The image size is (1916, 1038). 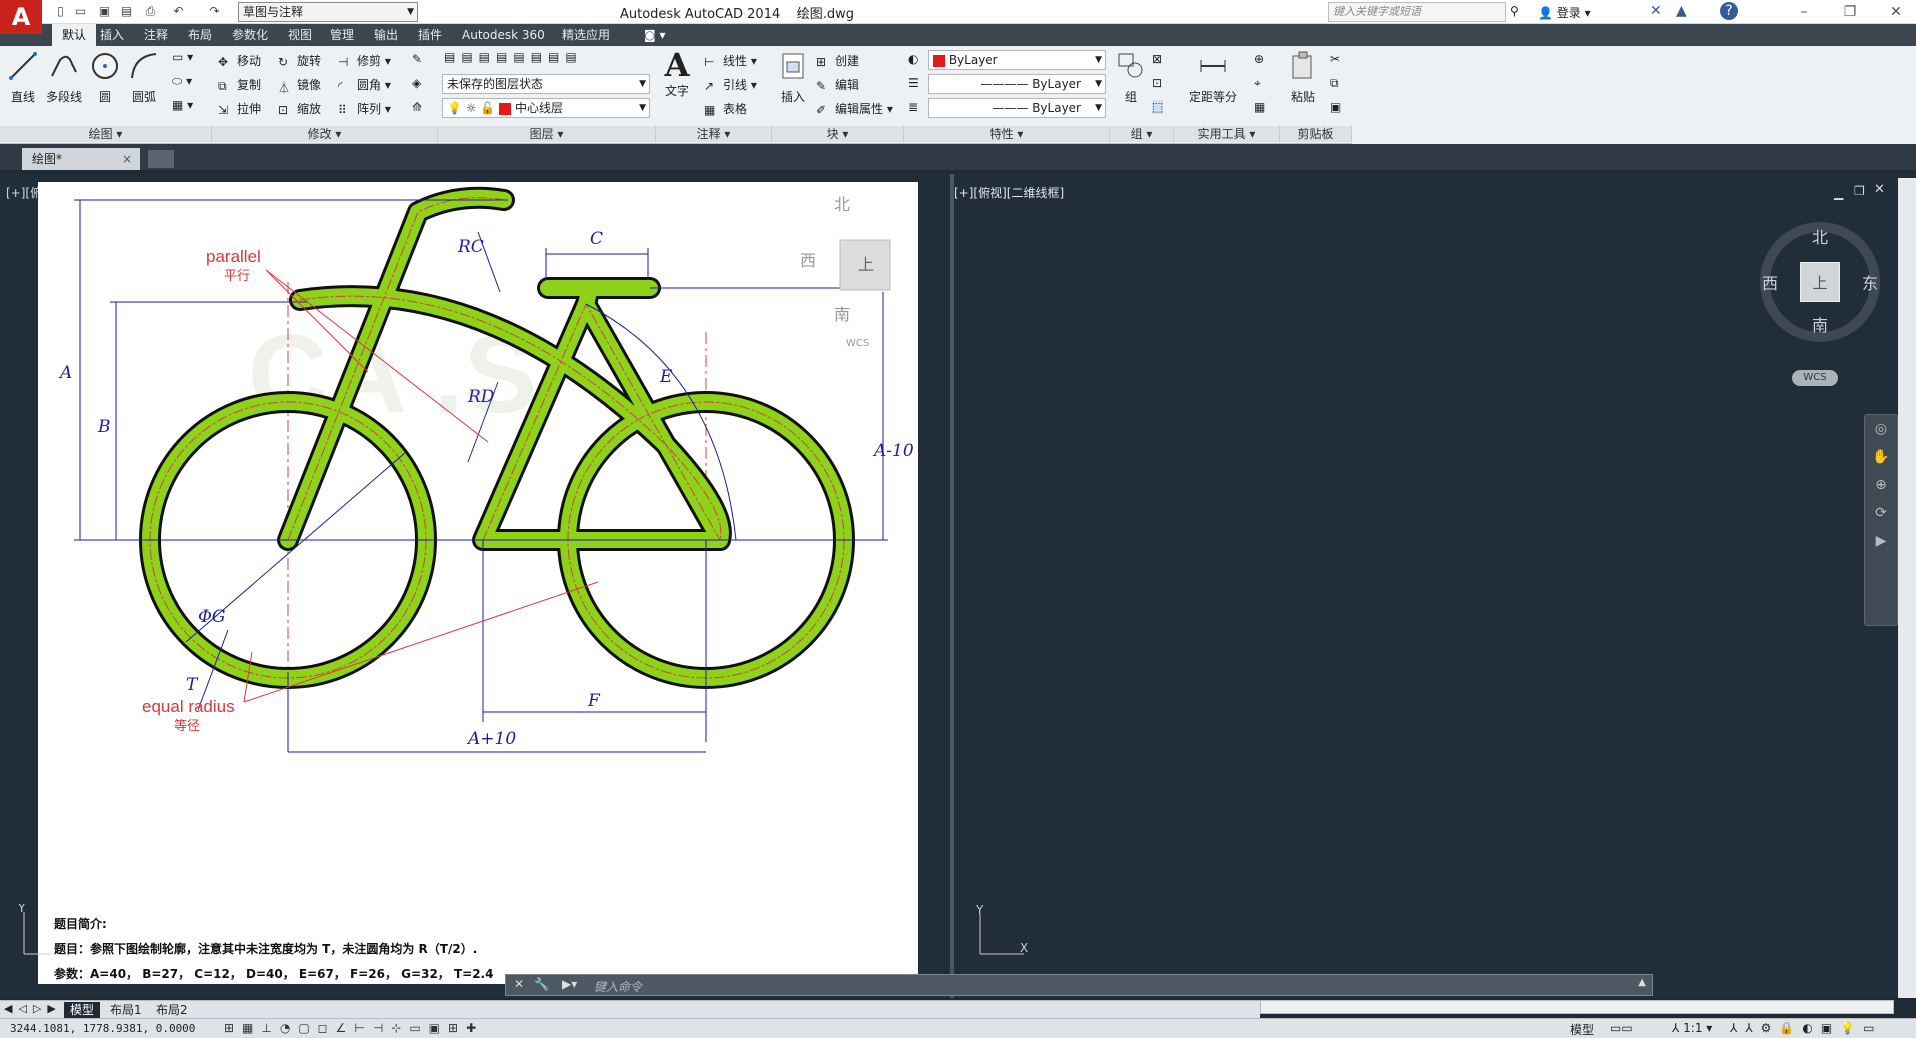 I want to click on array-tool: ⠿ 阵列 ▾, so click(x=364, y=108).